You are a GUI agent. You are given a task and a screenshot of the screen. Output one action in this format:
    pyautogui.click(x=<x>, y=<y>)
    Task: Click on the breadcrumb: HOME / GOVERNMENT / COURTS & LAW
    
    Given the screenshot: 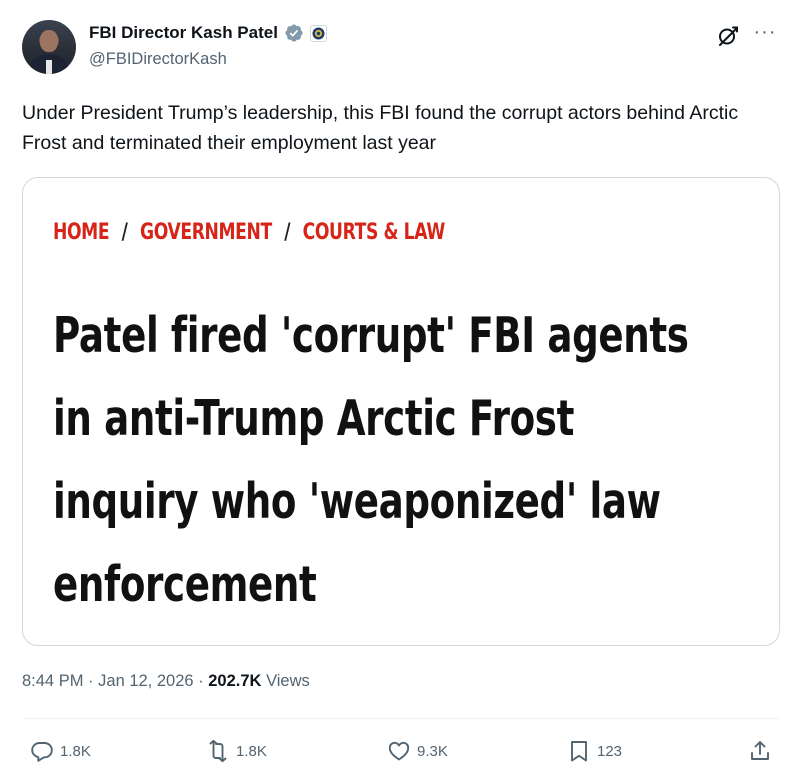 What is the action you would take?
    pyautogui.click(x=249, y=232)
    